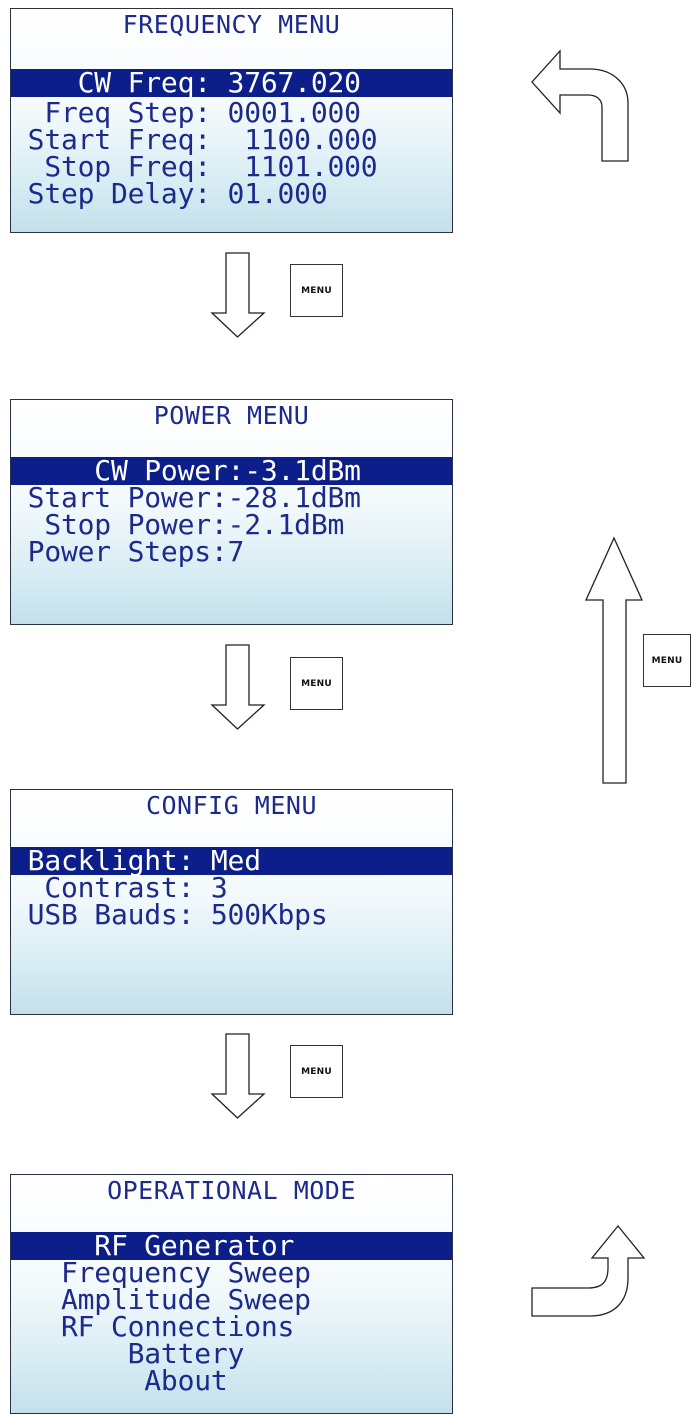  I want to click on screen-title: POWER MENU, so click(231, 415).